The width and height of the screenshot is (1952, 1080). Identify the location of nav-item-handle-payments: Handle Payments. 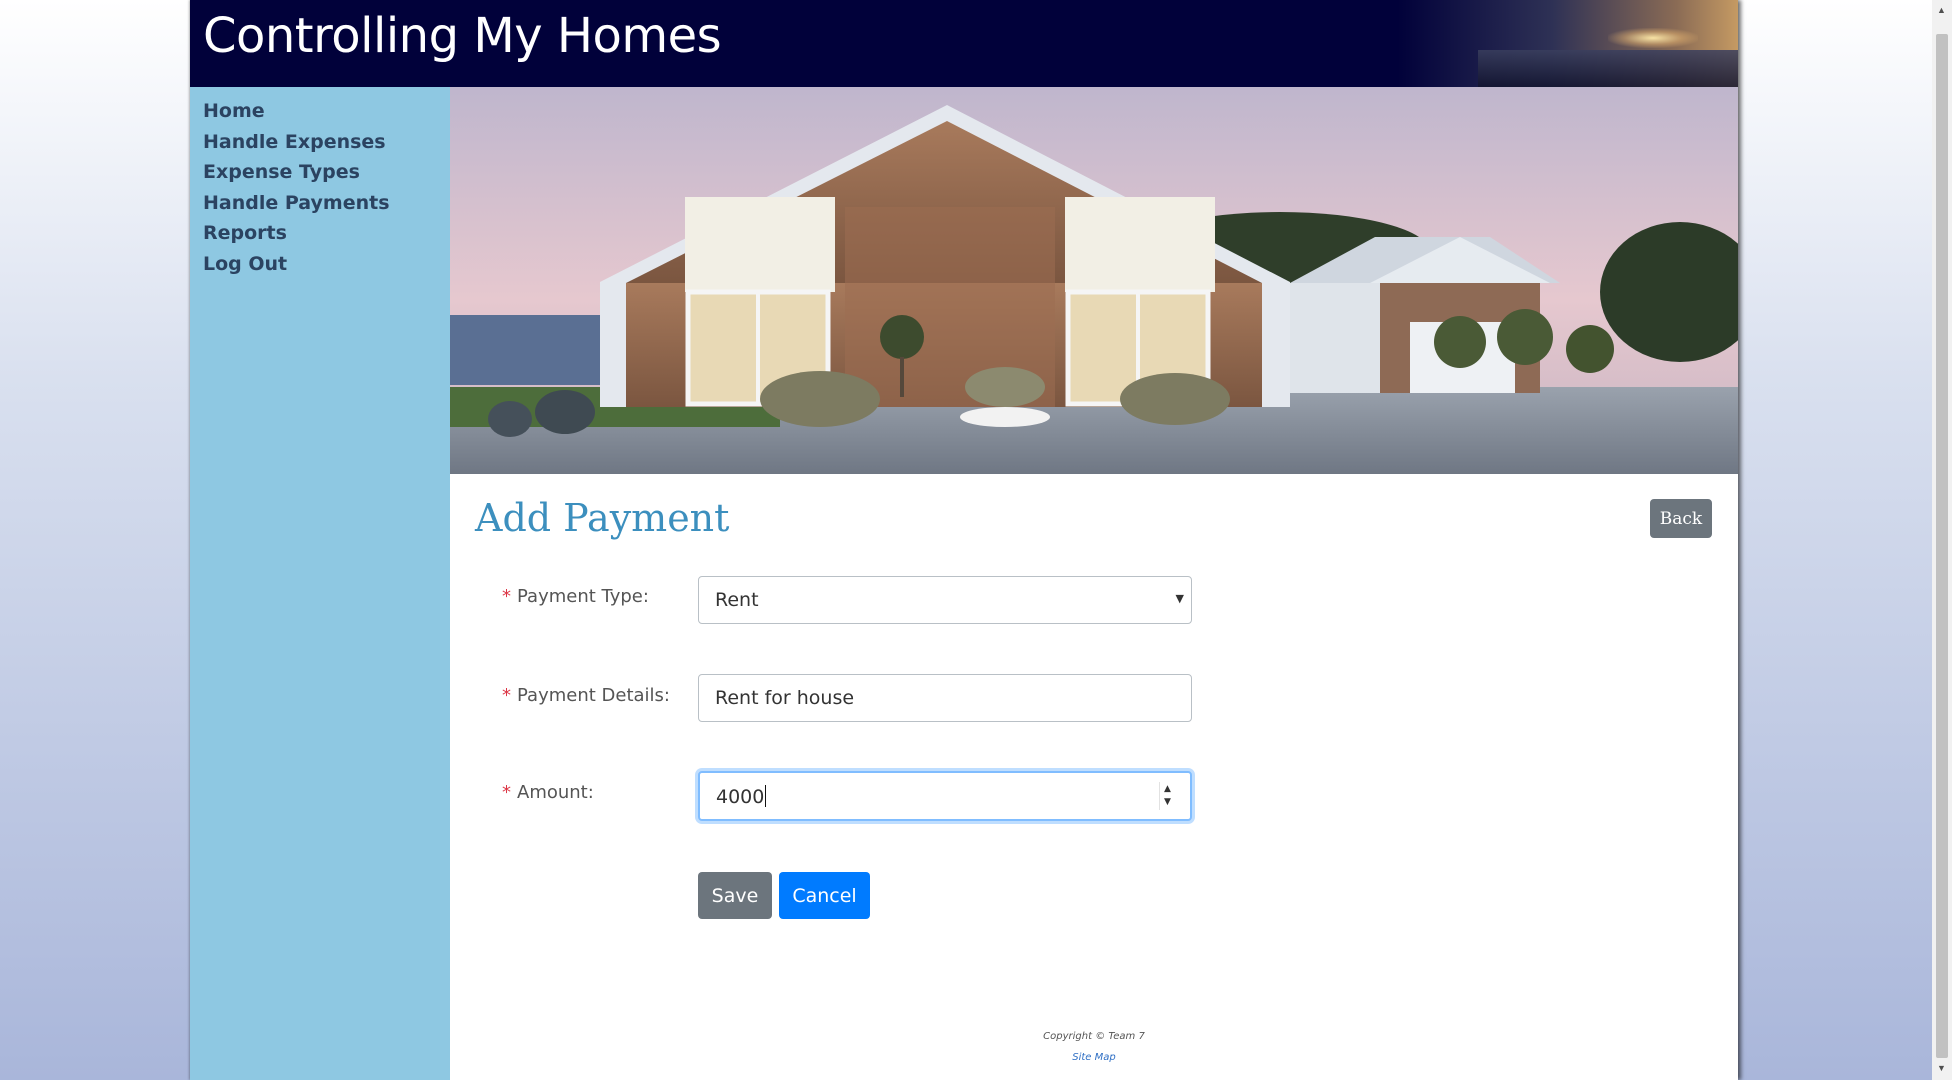
(326, 207).